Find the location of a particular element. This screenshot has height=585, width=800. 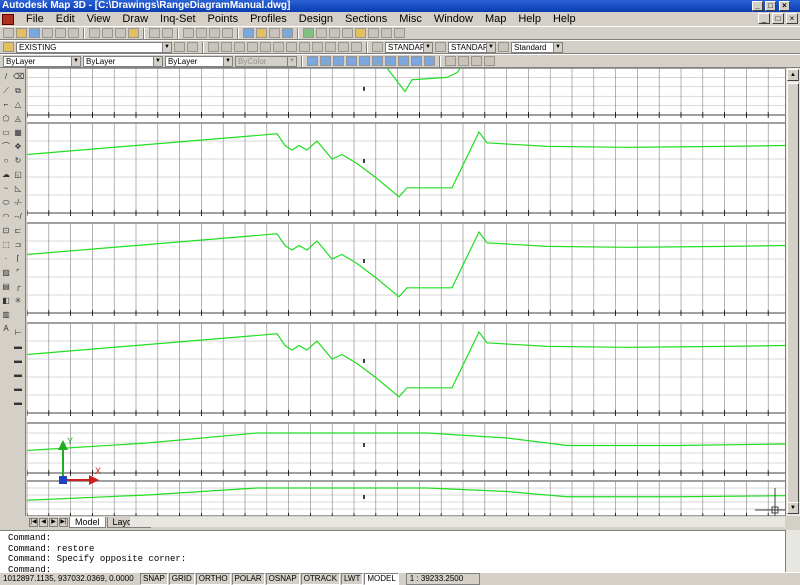

zoom-realtime-icon is located at coordinates (201, 33).